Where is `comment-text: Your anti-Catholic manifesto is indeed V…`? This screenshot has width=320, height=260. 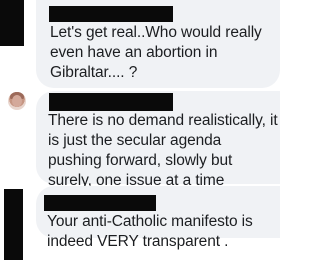 comment-text: Your anti-Catholic manifesto is indeed V… is located at coordinates (150, 231).